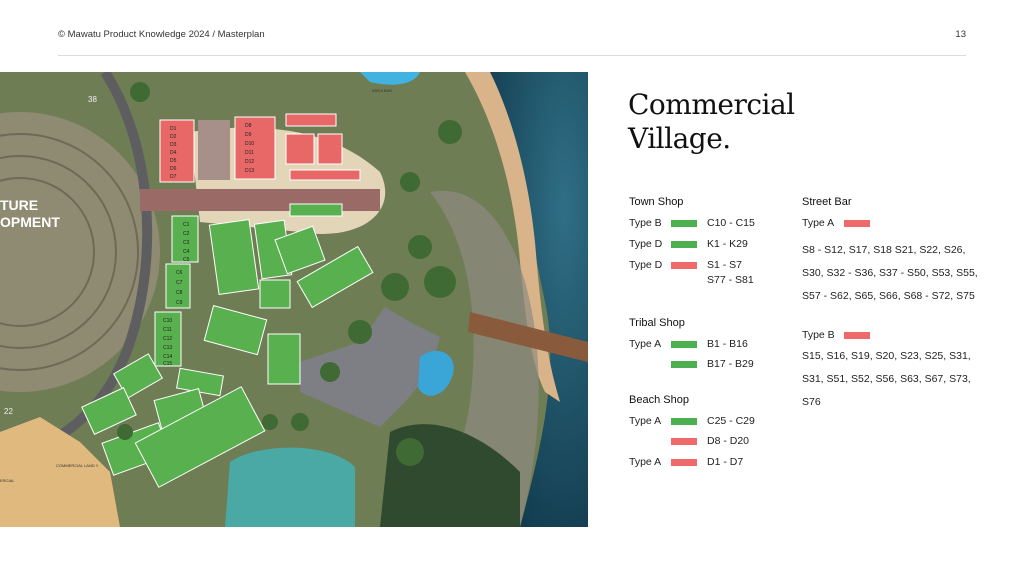 The height and width of the screenshot is (577, 1024). I want to click on unit-d7: D7, so click(173, 177).